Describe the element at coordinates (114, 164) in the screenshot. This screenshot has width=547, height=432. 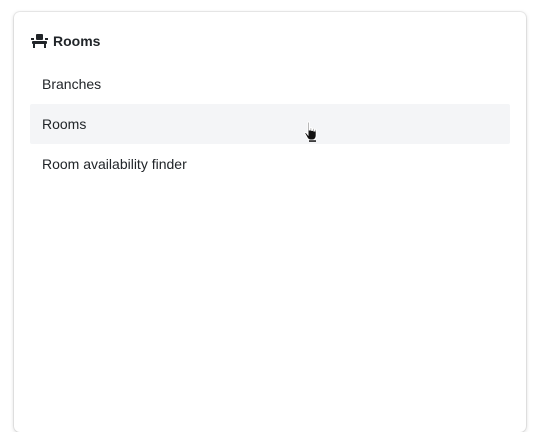
I see `menu-item-label: Room availability finder` at that location.